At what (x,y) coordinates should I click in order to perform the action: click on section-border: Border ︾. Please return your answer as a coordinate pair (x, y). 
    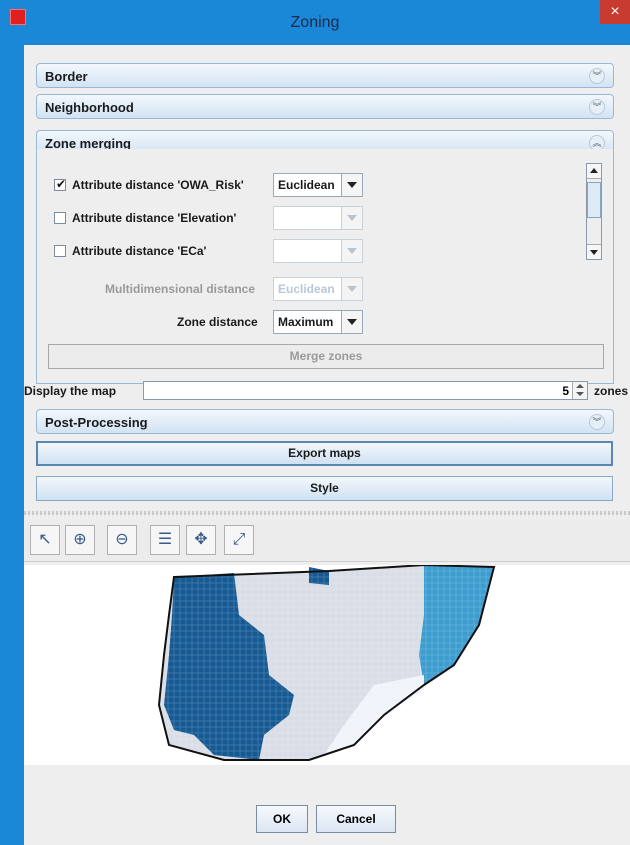
    Looking at the image, I should click on (325, 75).